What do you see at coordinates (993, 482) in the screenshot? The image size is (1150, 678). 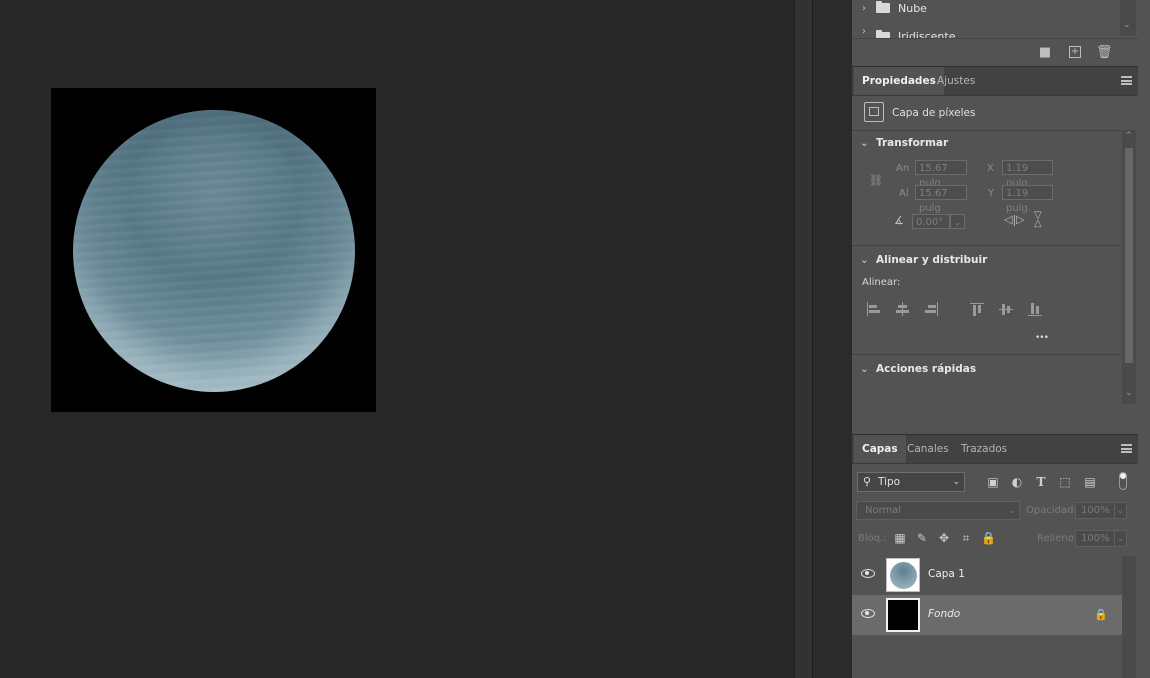 I see `filter-pixel-icon: ▣` at bounding box center [993, 482].